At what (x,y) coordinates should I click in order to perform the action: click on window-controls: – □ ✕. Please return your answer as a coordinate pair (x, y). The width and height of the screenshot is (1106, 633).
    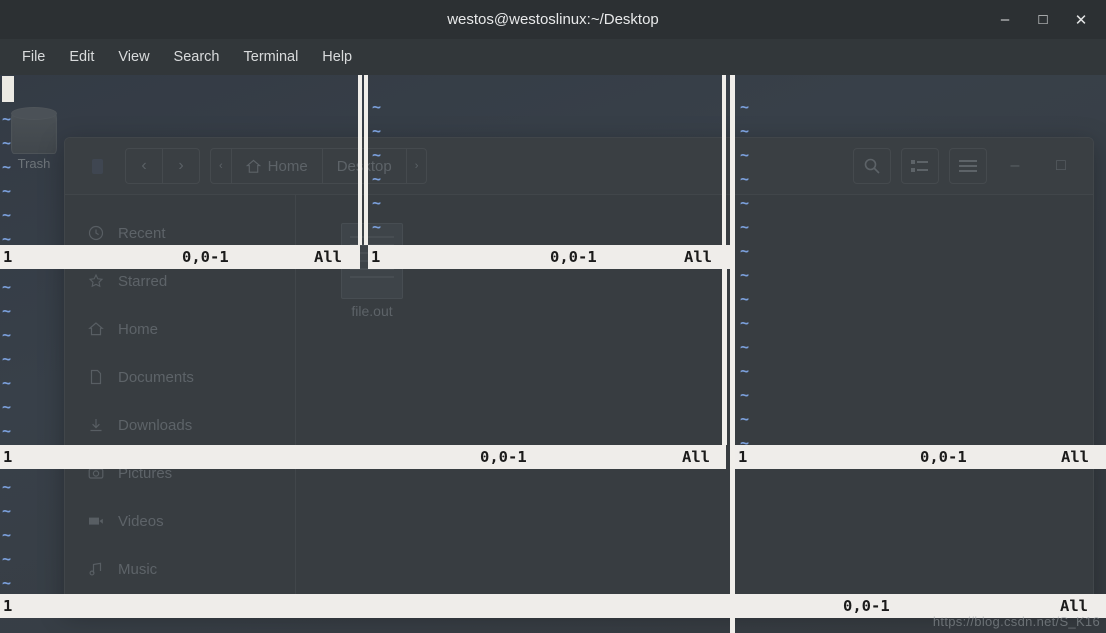
    Looking at the image, I should click on (1046, 19).